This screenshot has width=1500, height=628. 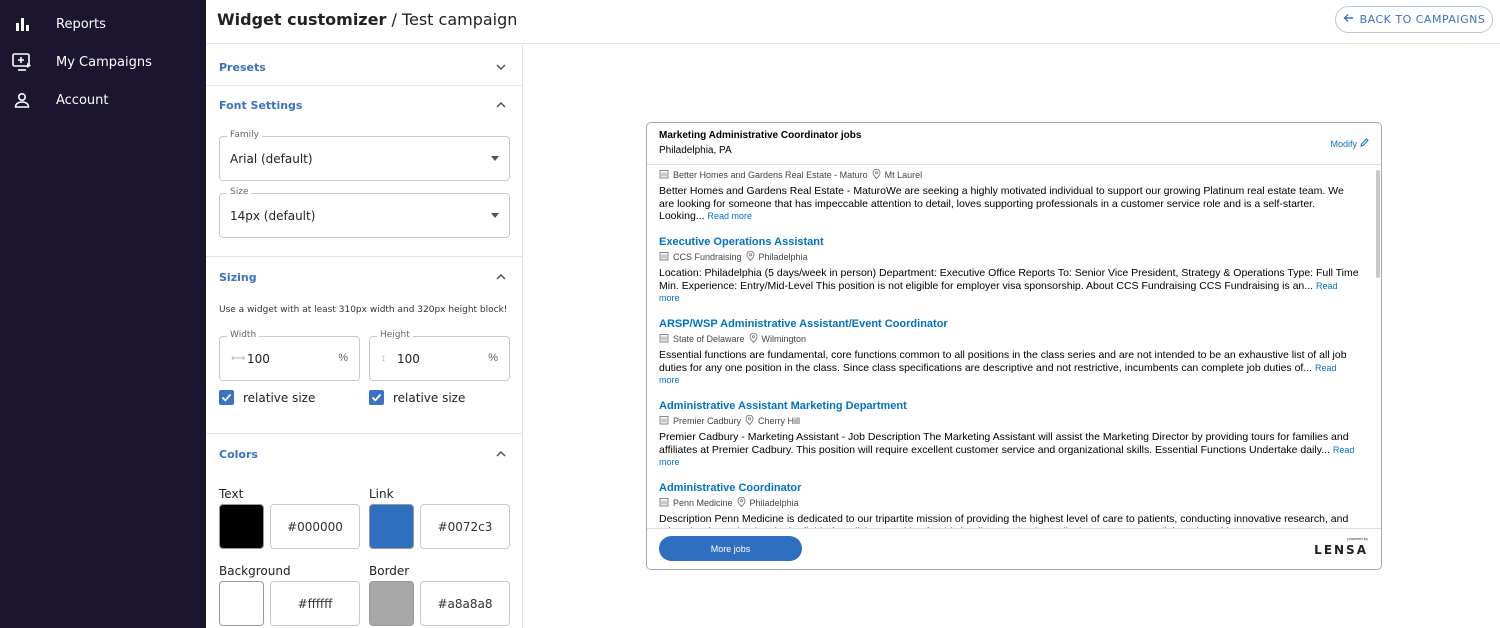 I want to click on sidebar-item-label: My Campaigns, so click(x=104, y=62).